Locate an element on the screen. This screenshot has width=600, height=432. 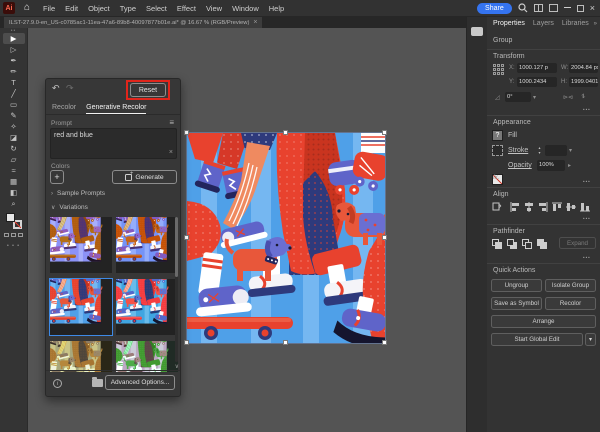
home-icon: ⌂ is located at coordinates (27, 8).